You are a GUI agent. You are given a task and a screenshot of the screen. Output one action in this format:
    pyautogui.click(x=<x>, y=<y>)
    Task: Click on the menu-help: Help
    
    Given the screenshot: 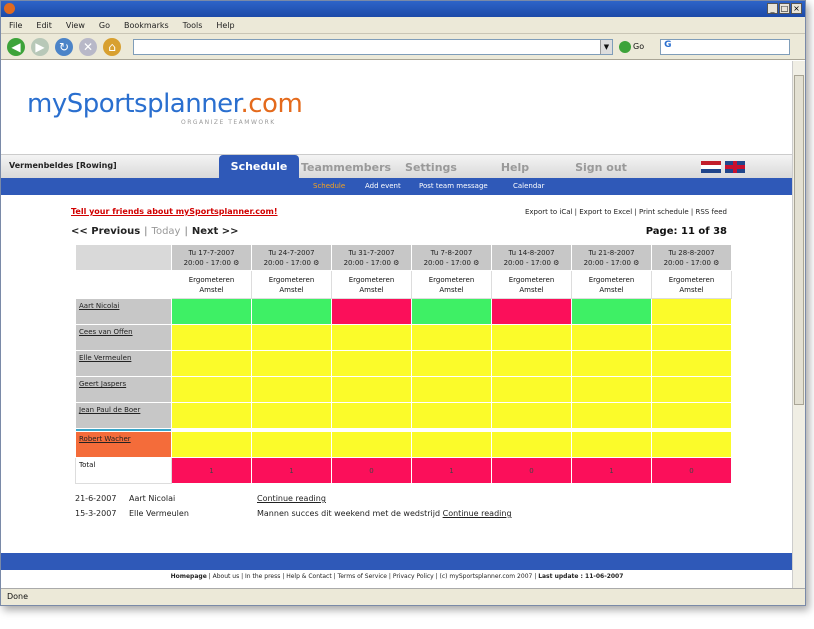 What is the action you would take?
    pyautogui.click(x=225, y=25)
    